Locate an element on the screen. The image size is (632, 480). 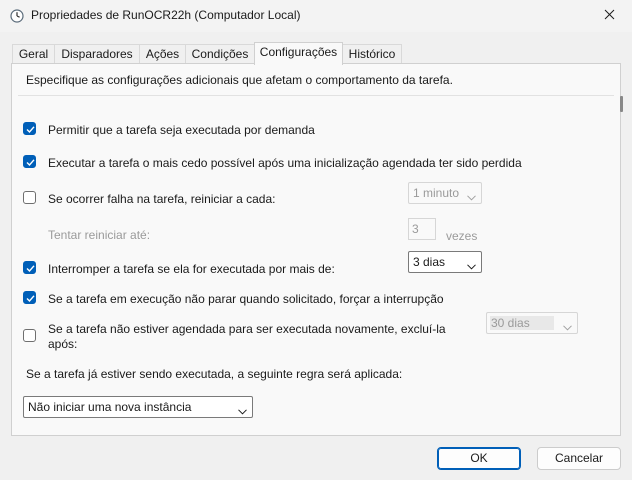
tab-configuracoes: Configurações is located at coordinates (298, 53).